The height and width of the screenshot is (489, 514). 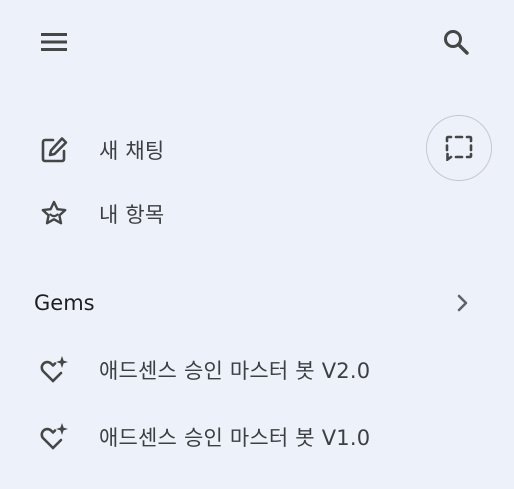 What do you see at coordinates (462, 303) in the screenshot?
I see `chevron-right-icon` at bounding box center [462, 303].